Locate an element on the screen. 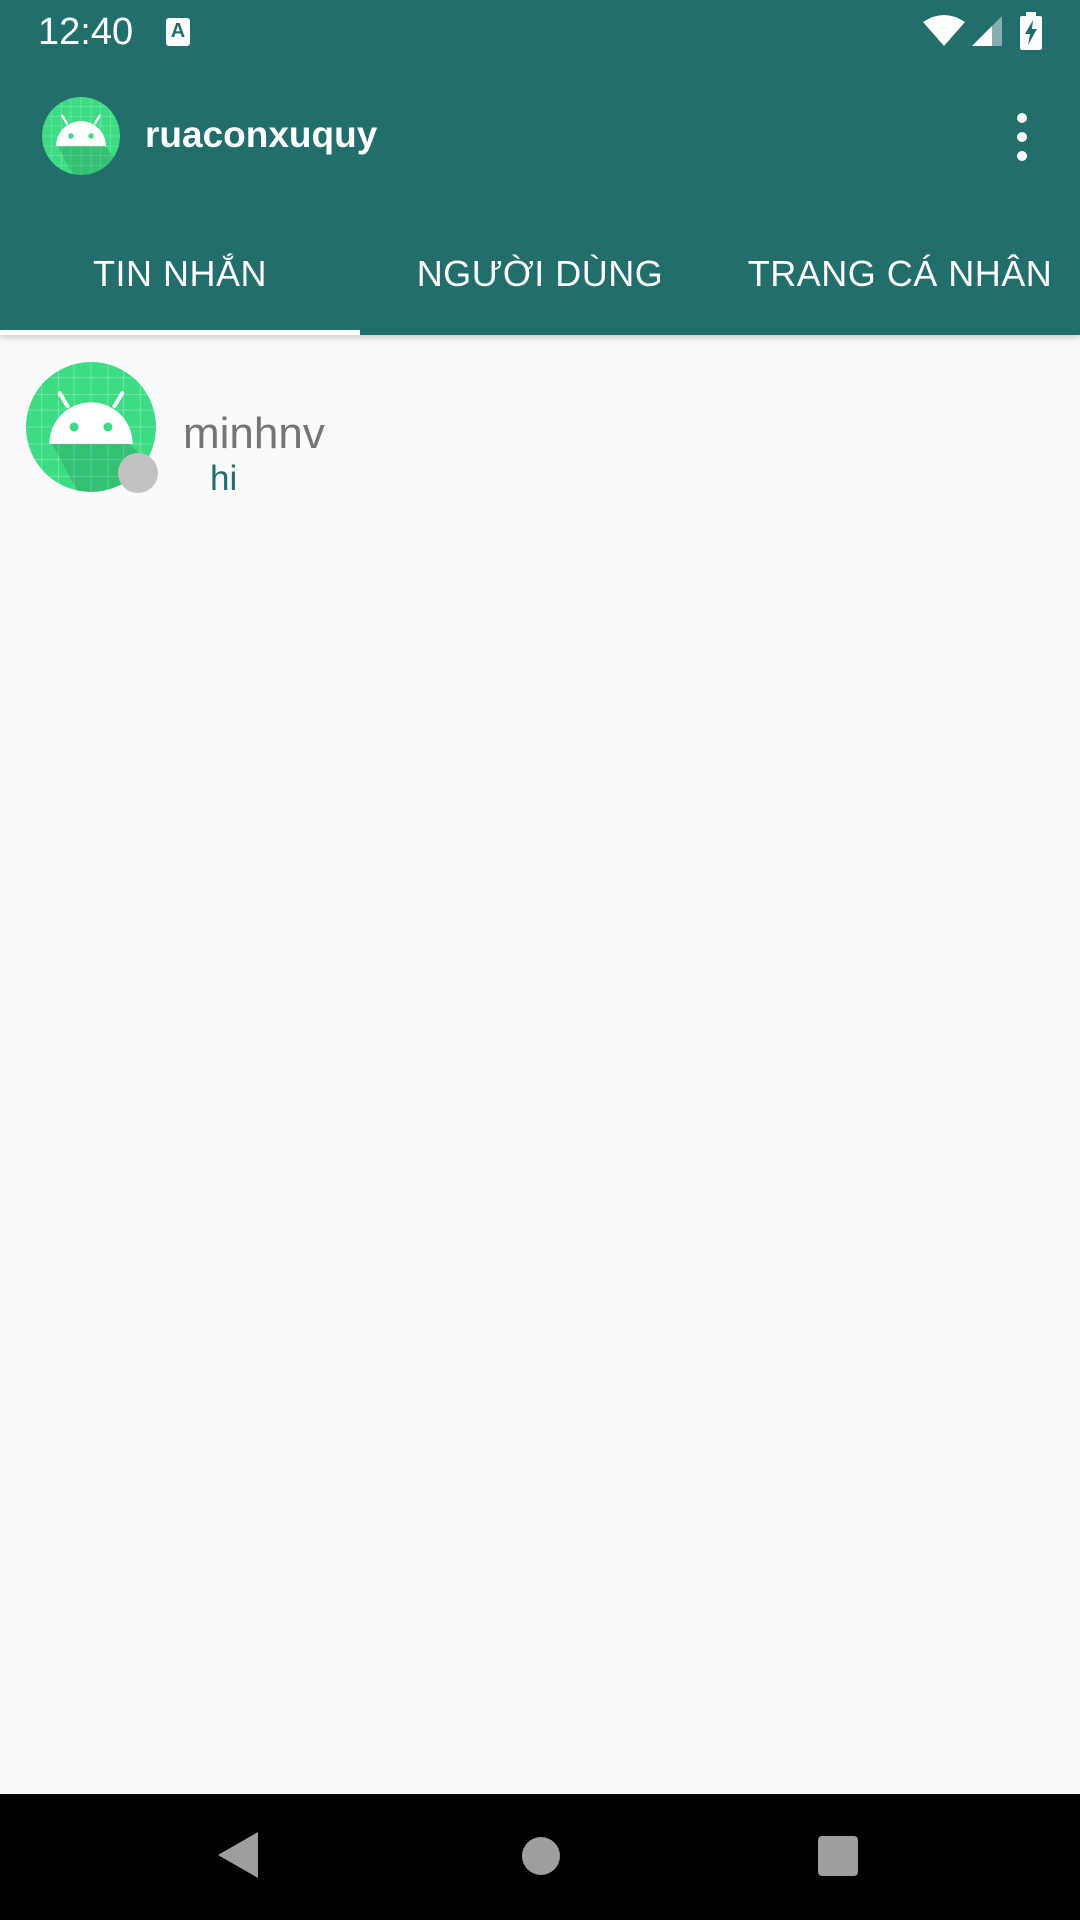 This screenshot has height=1920, width=1080. chat-list: minhnv hi is located at coordinates (540, 416).